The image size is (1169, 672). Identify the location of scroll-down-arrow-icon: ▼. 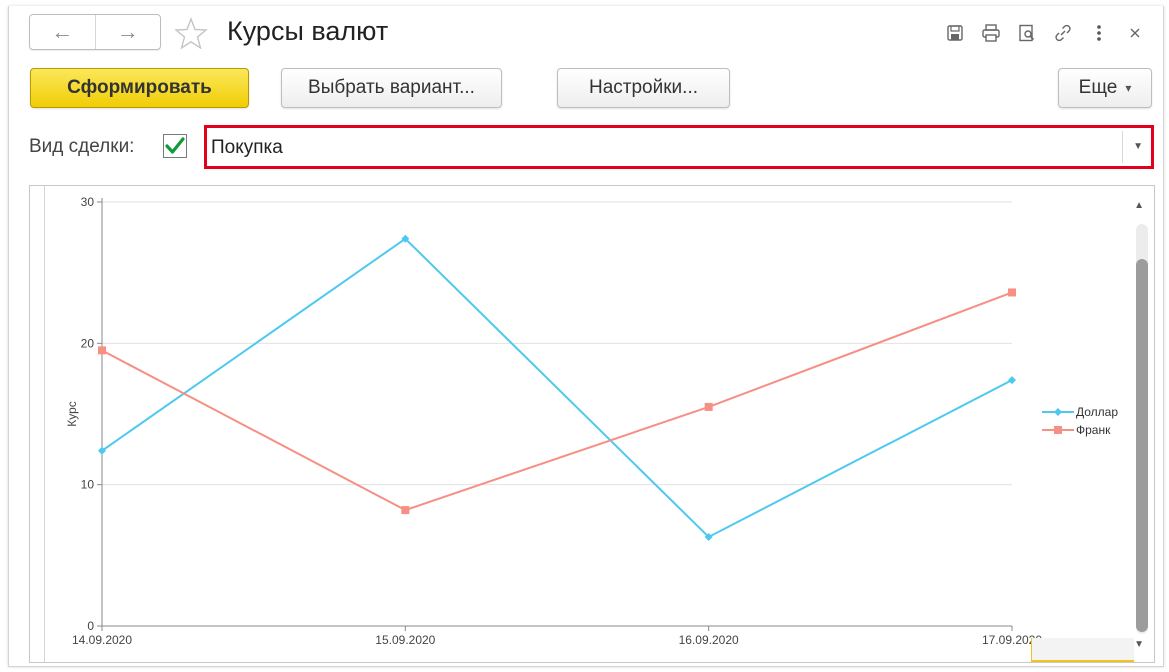
(1139, 644).